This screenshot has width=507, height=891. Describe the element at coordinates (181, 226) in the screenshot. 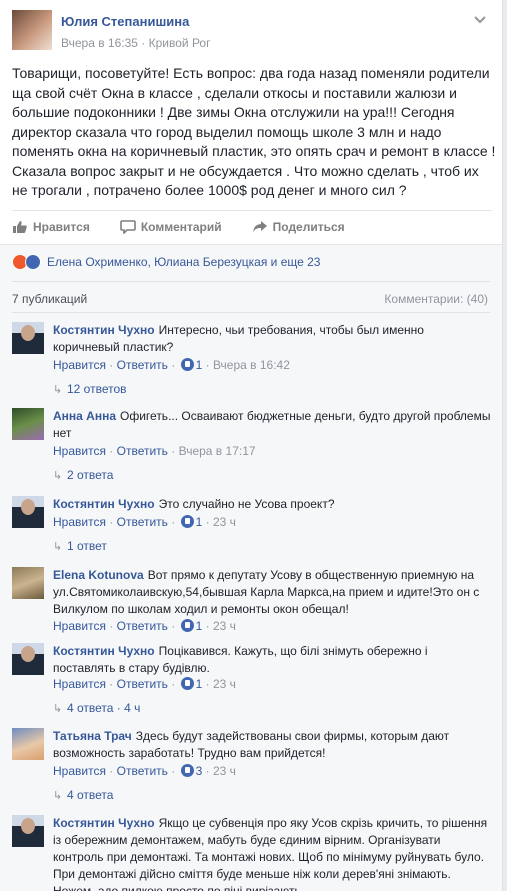

I see `comment-label: Комментарий` at that location.